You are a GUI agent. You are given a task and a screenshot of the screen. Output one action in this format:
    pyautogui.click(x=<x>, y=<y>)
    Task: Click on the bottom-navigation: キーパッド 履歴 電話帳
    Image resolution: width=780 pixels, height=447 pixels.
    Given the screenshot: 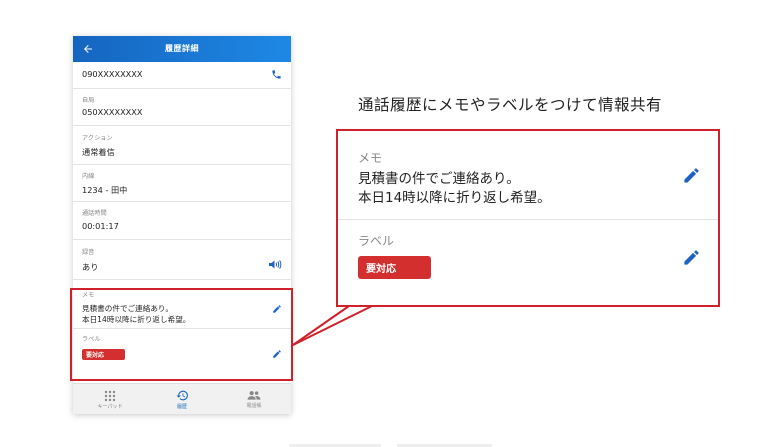 What is the action you would take?
    pyautogui.click(x=182, y=398)
    